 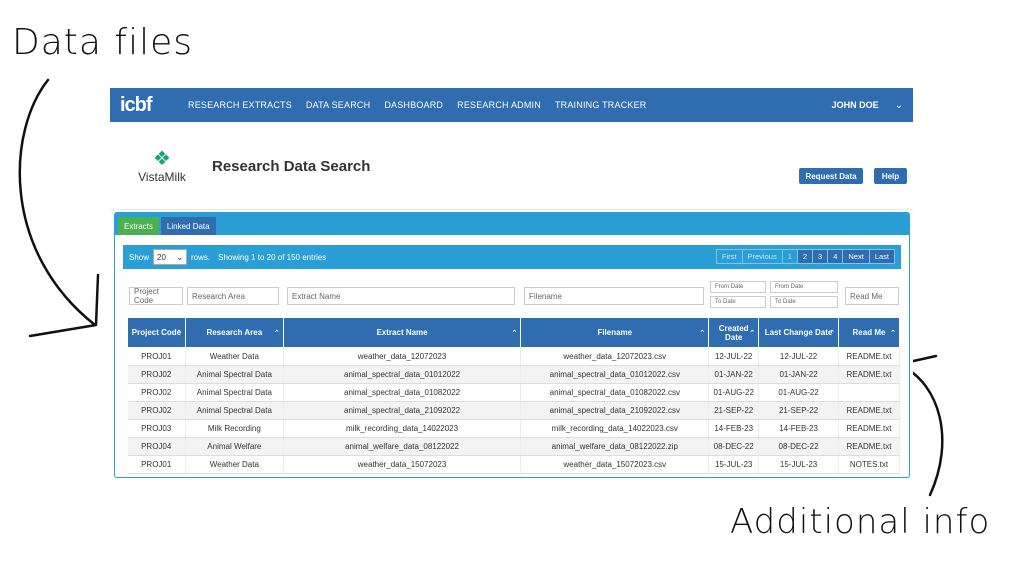 I want to click on nav-research-extracts: RESEARCH EXTRACTS, so click(x=240, y=105).